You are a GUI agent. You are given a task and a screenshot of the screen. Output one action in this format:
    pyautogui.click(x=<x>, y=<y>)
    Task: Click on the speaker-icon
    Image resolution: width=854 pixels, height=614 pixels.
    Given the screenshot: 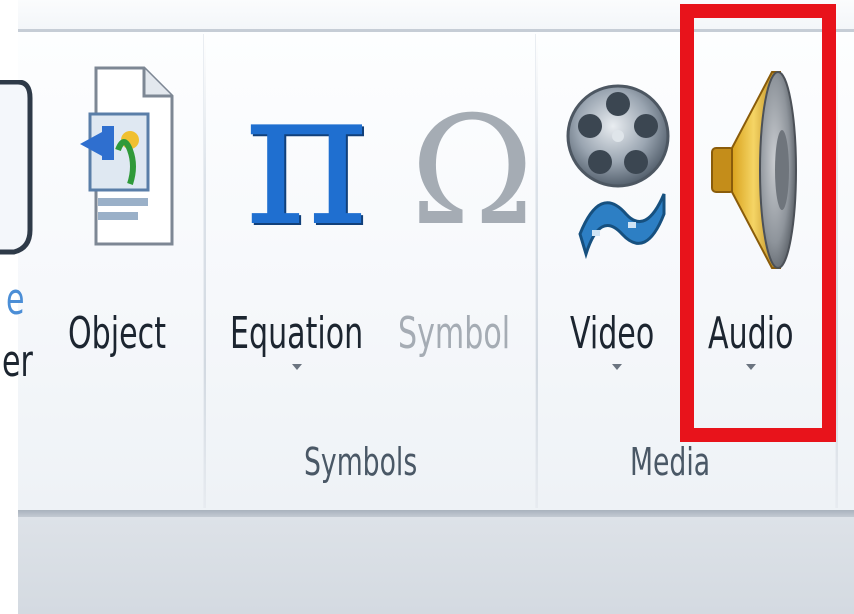 What is the action you would take?
    pyautogui.click(x=754, y=170)
    